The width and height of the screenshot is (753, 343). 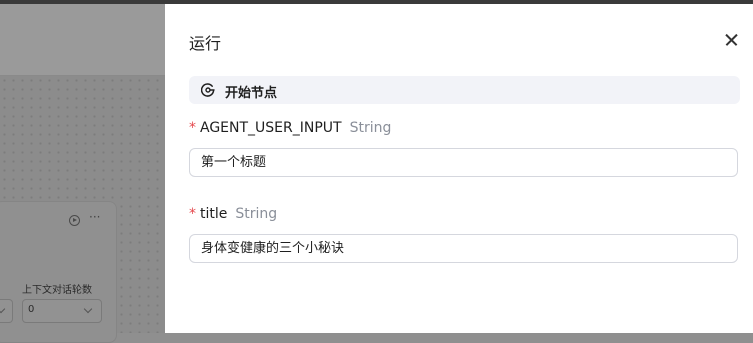 I want to click on field-name: title, so click(x=214, y=214).